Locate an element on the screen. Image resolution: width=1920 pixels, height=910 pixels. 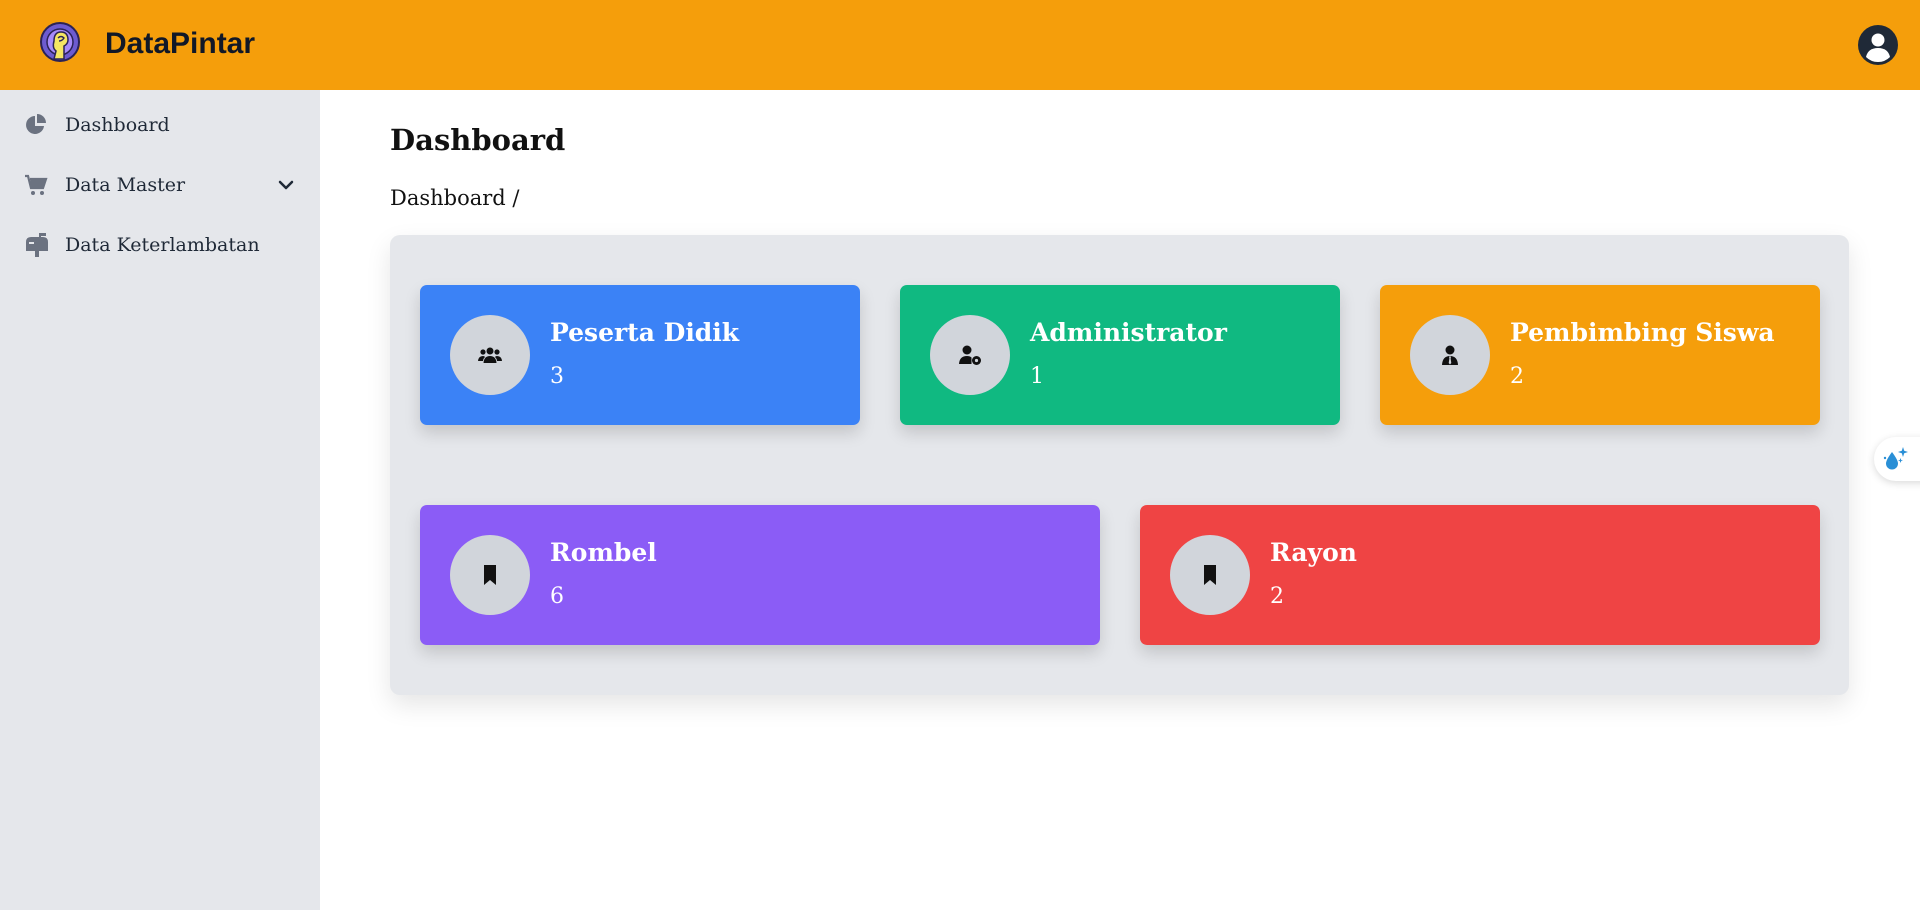
user-gear-icon is located at coordinates (970, 355).